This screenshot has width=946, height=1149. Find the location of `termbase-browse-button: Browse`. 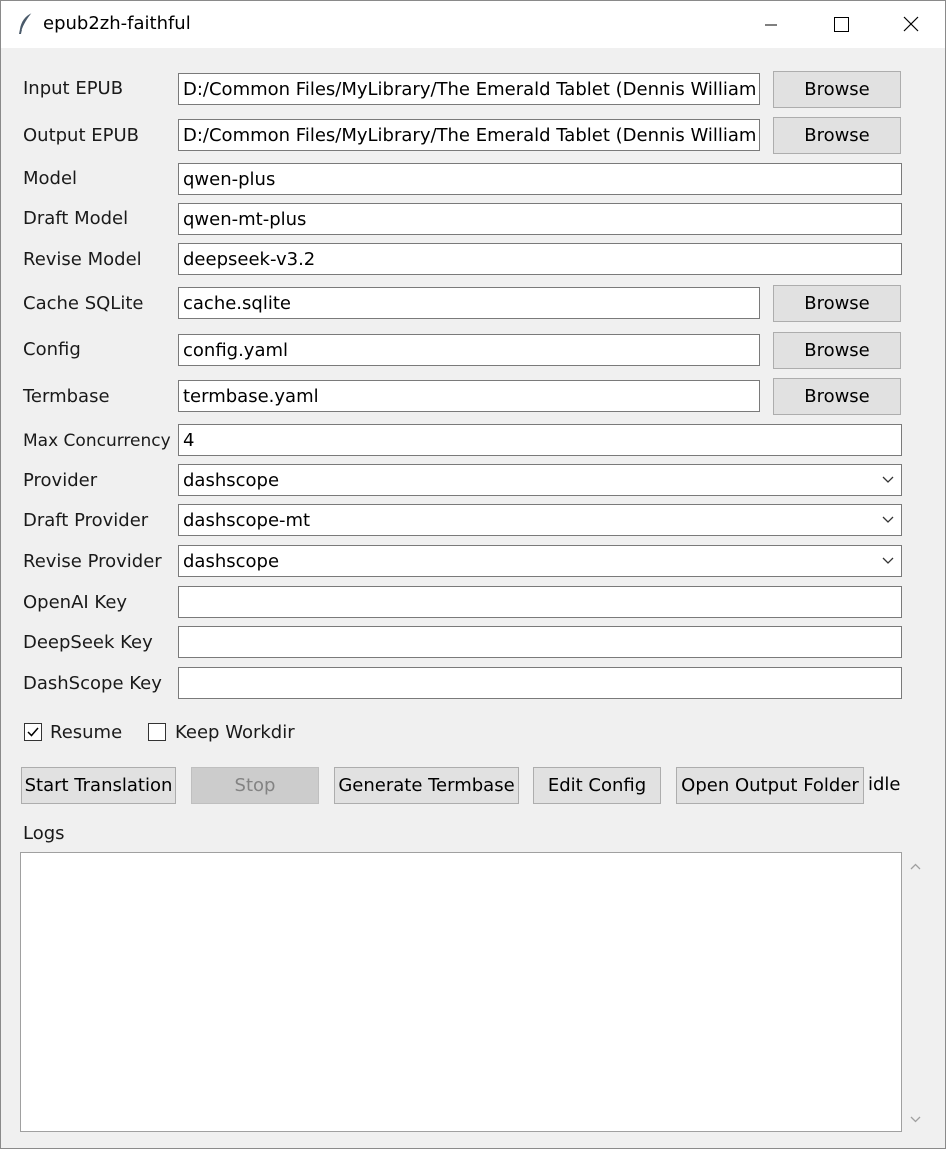

termbase-browse-button: Browse is located at coordinates (837, 396).